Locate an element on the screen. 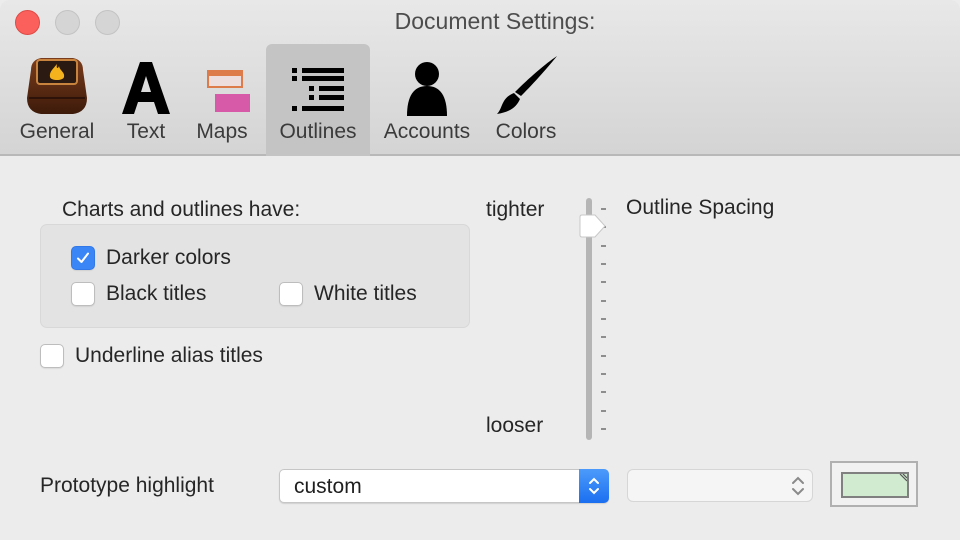 Image resolution: width=960 pixels, height=540 pixels. slider-max-label: looser is located at coordinates (515, 425).